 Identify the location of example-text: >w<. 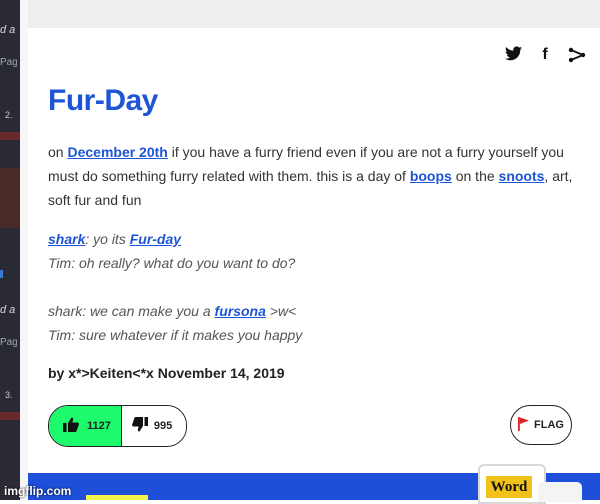
(281, 311).